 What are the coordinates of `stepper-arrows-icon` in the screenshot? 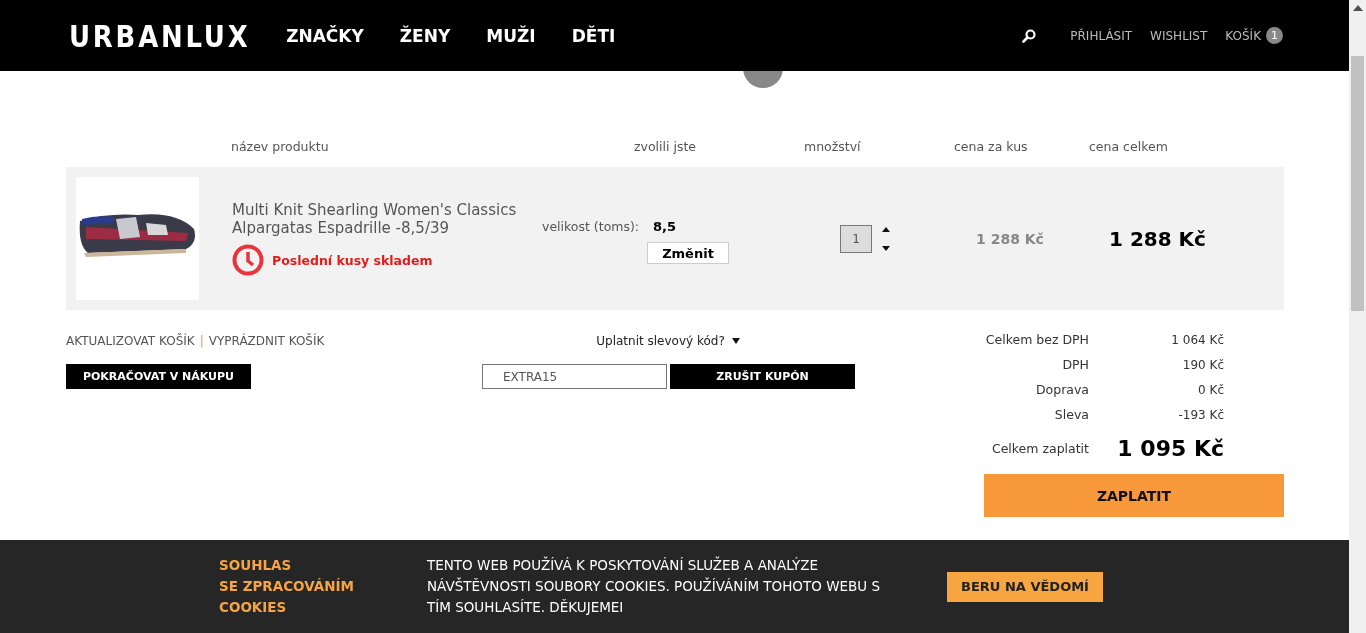 It's located at (886, 238).